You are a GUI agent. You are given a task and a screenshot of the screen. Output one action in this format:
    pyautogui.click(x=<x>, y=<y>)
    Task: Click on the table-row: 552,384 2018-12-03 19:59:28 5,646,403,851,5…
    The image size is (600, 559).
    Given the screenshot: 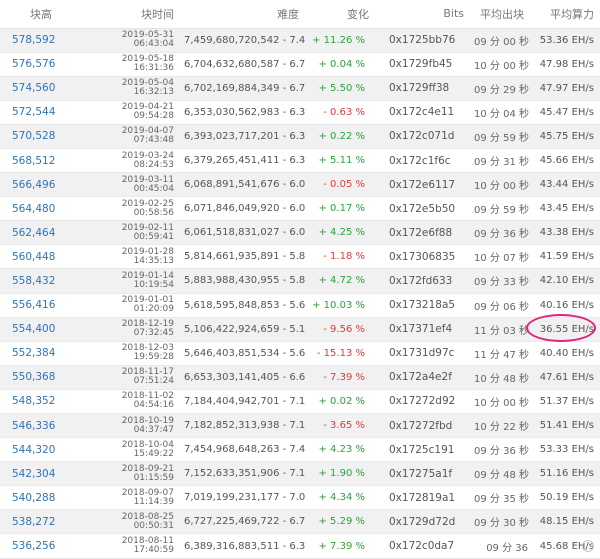 What is the action you would take?
    pyautogui.click(x=300, y=353)
    